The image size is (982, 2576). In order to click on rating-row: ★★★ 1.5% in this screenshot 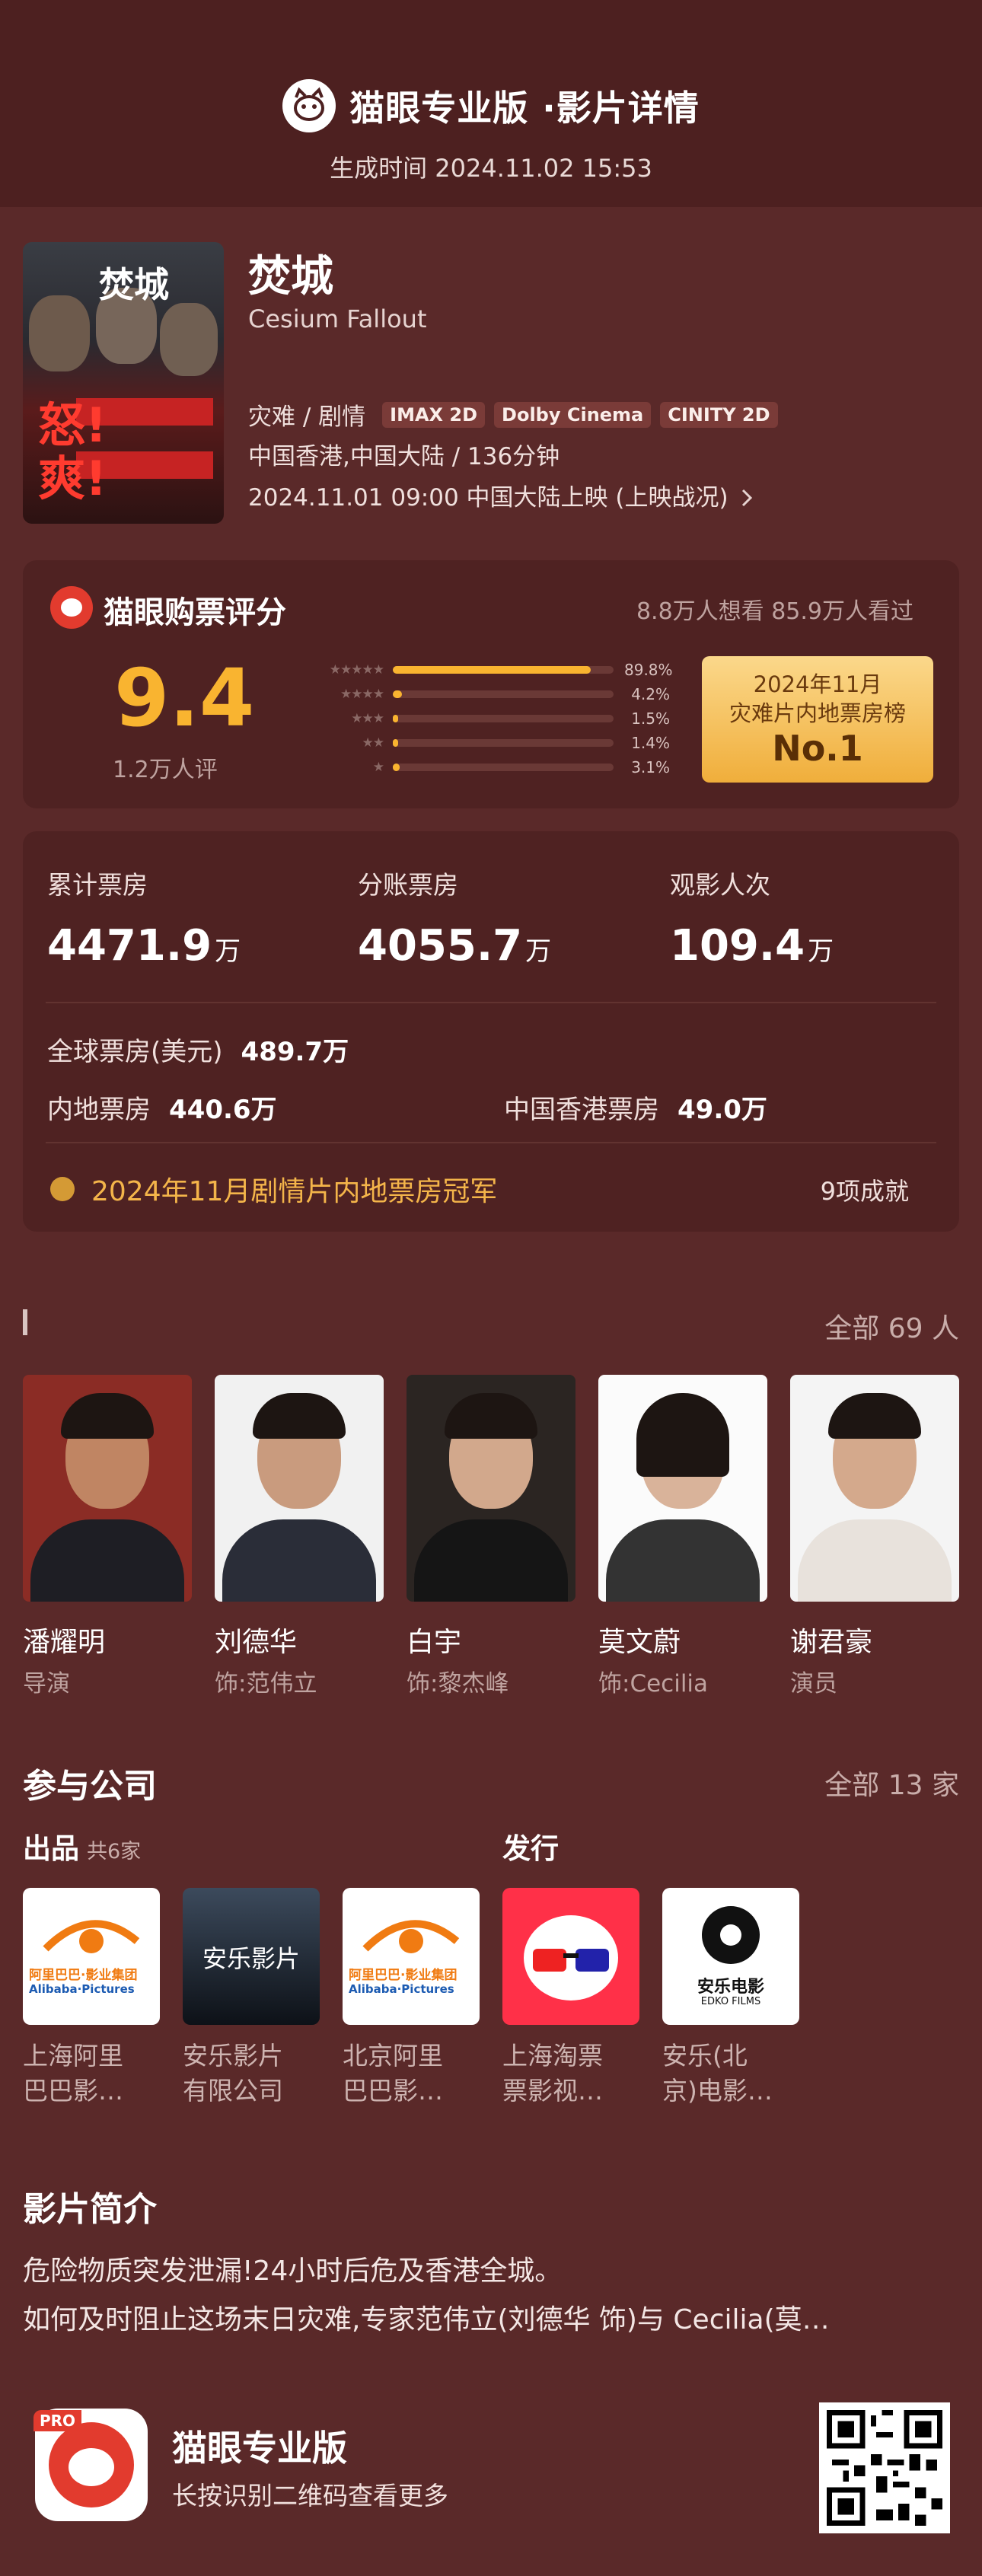, I will do `click(512, 718)`.